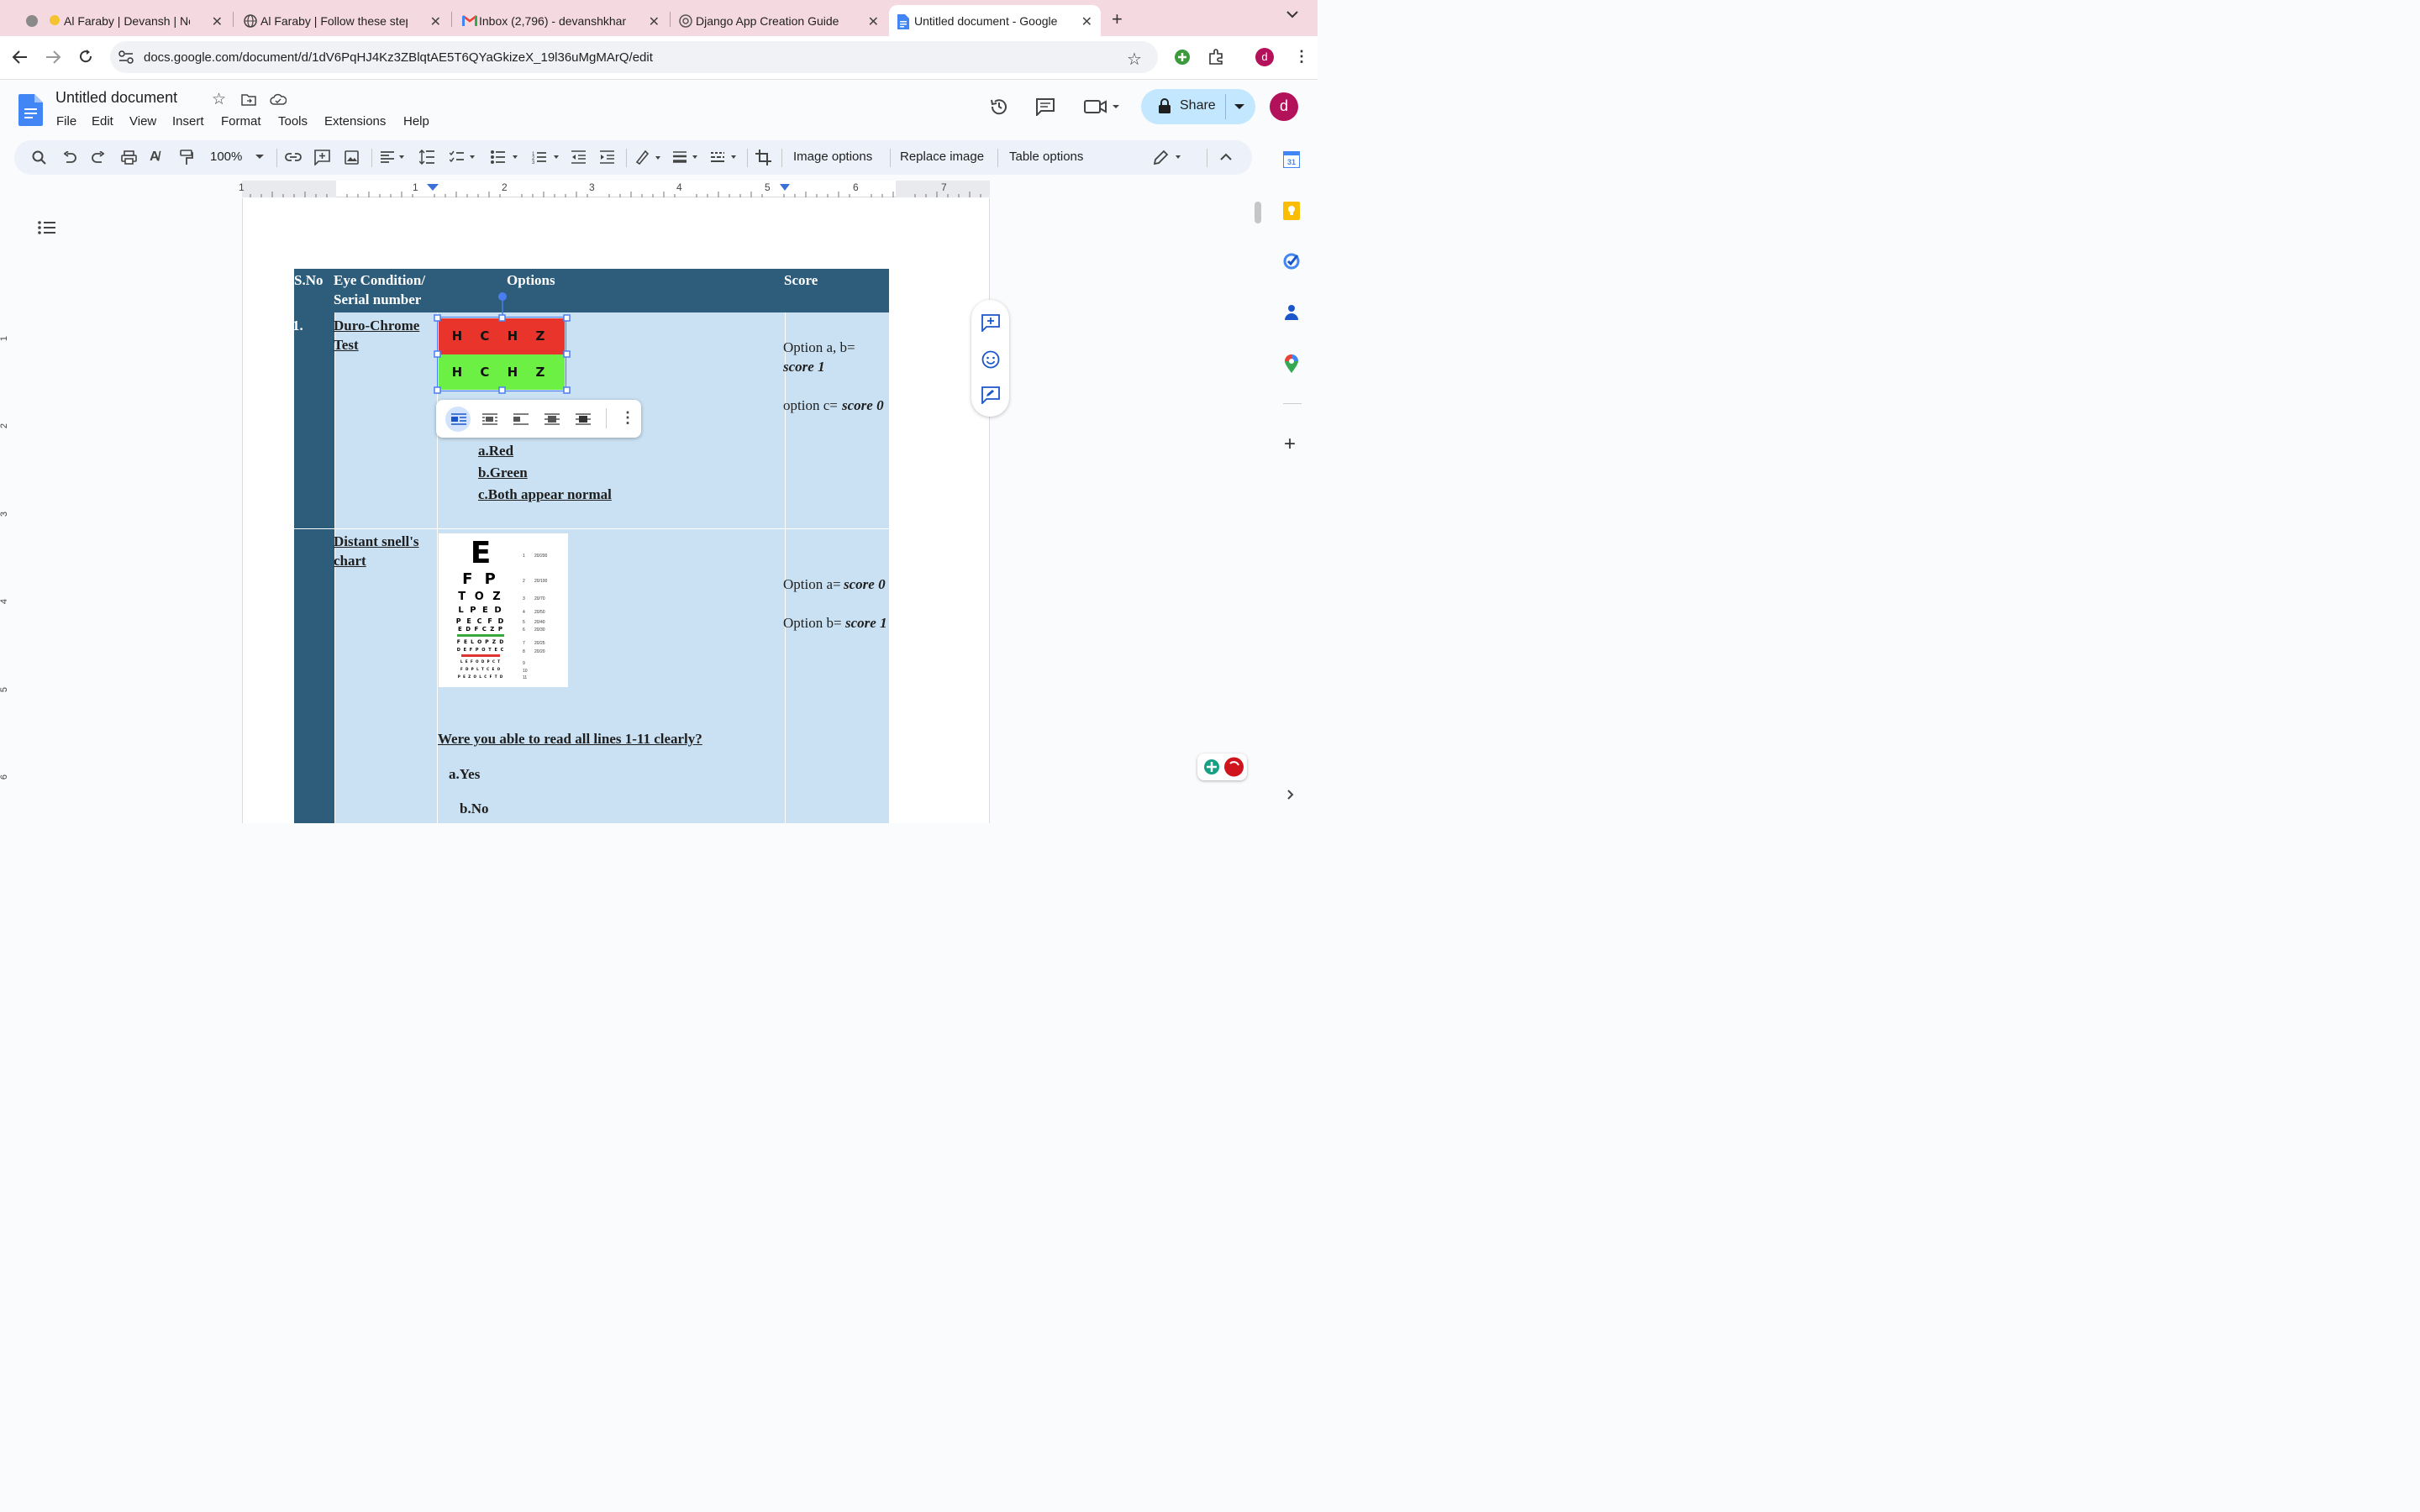  What do you see at coordinates (259, 157) in the screenshot?
I see `zoom-dropdown-icon` at bounding box center [259, 157].